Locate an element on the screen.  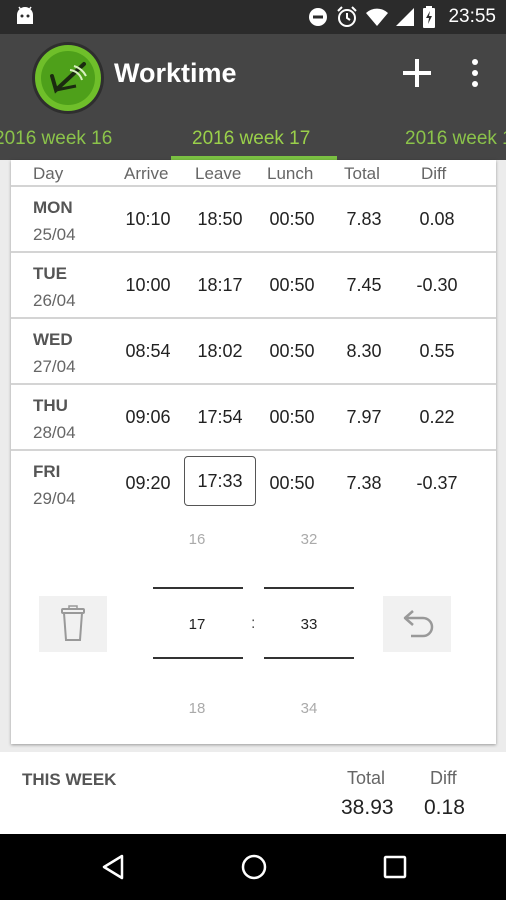
cell-signal-icon is located at coordinates (405, 17).